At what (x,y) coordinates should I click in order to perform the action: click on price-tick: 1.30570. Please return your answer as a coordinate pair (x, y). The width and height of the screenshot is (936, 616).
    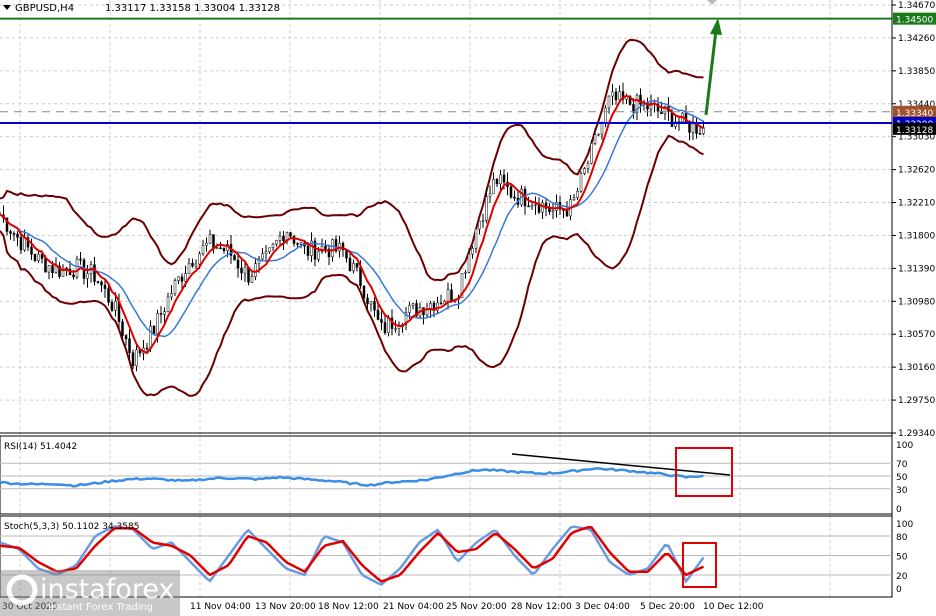
    Looking at the image, I should click on (916, 335).